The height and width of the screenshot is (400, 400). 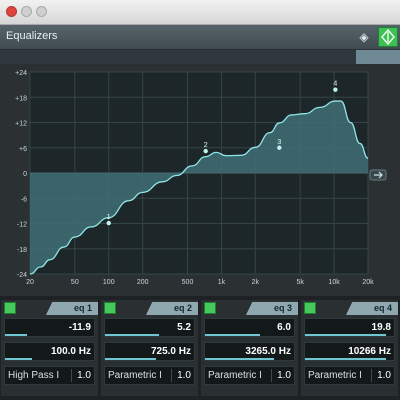 I want to click on gain-field: 19.8, so click(x=349, y=327).